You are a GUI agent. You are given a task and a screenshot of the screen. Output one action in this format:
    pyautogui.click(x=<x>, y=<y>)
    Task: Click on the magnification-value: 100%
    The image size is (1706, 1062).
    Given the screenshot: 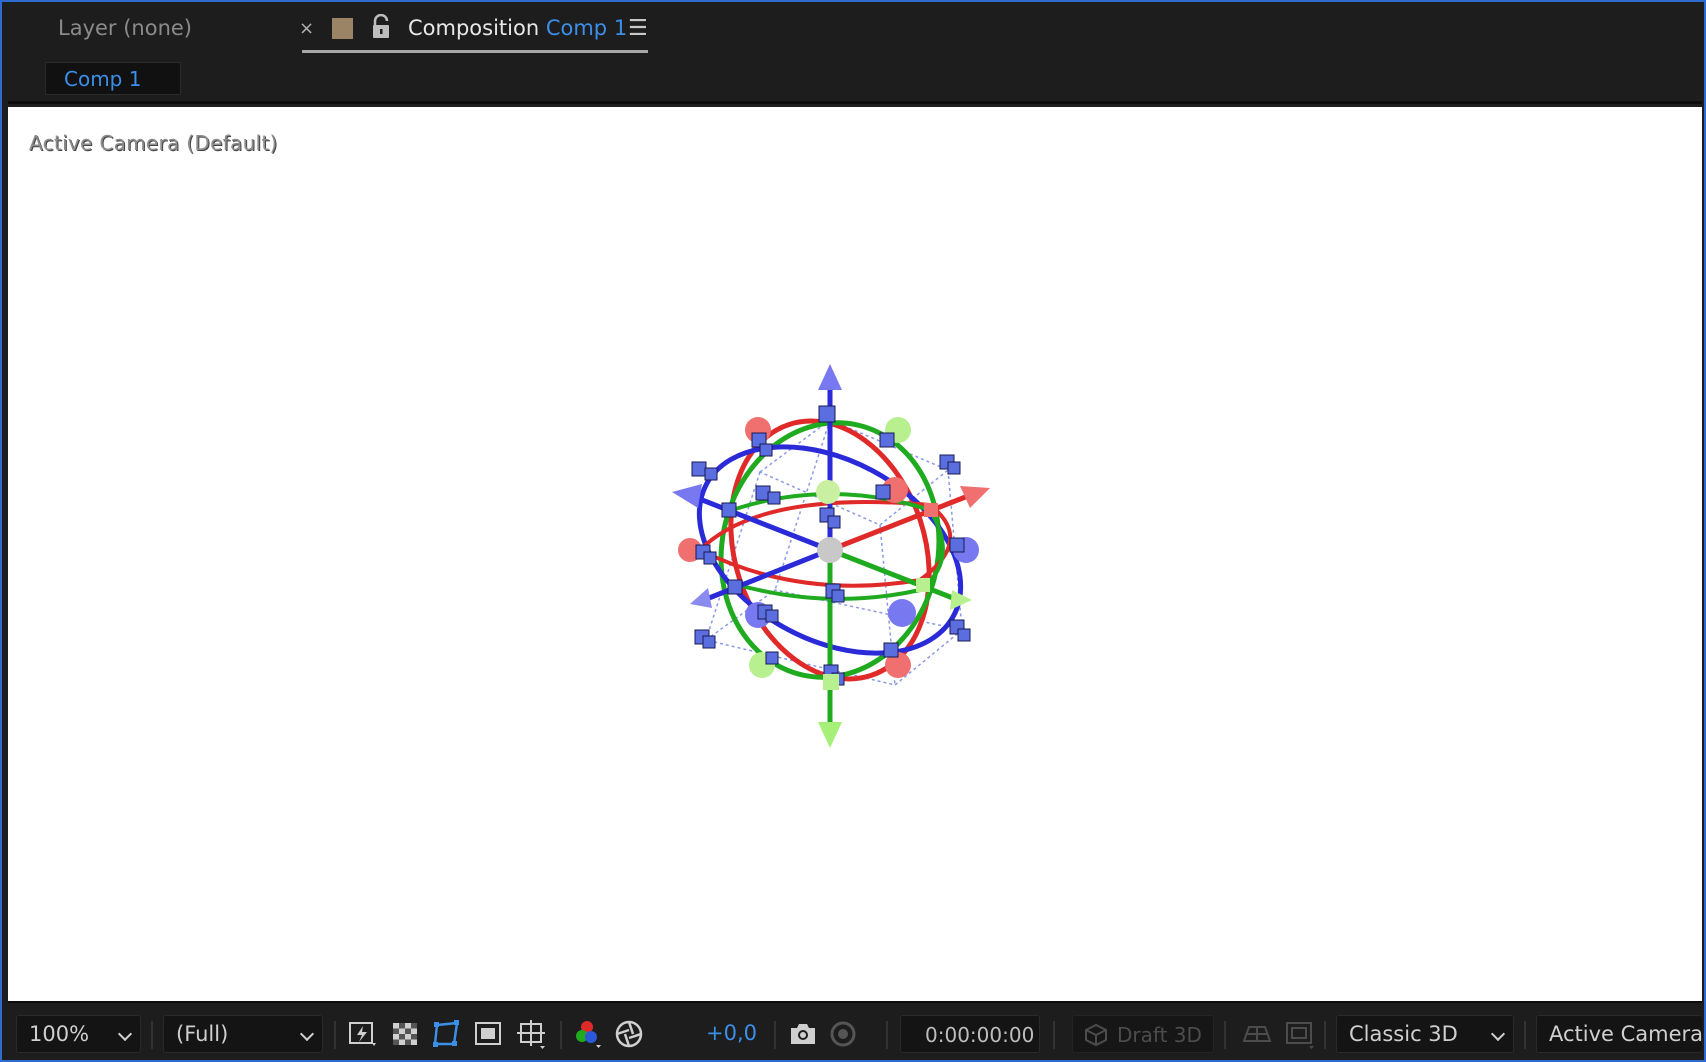 What is the action you would take?
    pyautogui.click(x=59, y=1034)
    